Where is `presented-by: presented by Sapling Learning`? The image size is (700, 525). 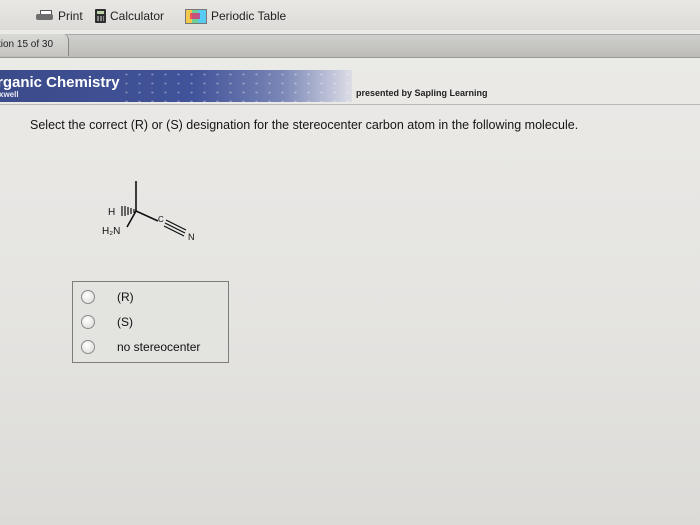
presented-by: presented by Sapling Learning is located at coordinates (422, 93).